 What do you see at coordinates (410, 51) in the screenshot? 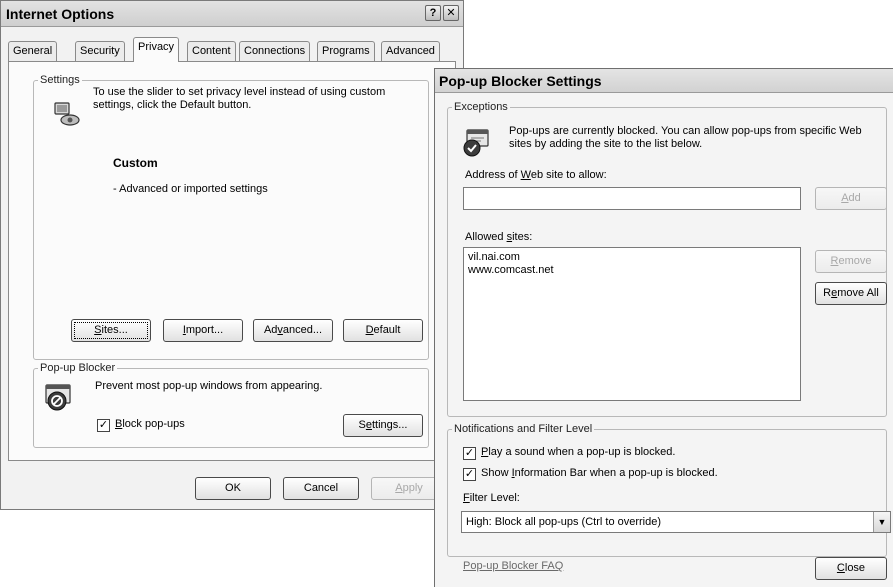
I see `tab-advanced: Advanced` at bounding box center [410, 51].